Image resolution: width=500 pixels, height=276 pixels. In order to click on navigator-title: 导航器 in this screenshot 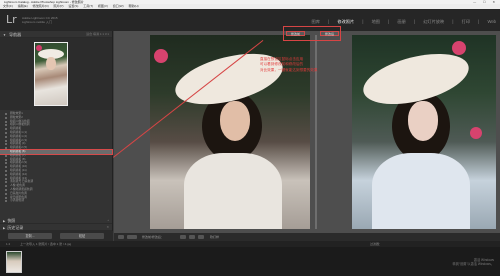, I will do `click(15, 34)`.